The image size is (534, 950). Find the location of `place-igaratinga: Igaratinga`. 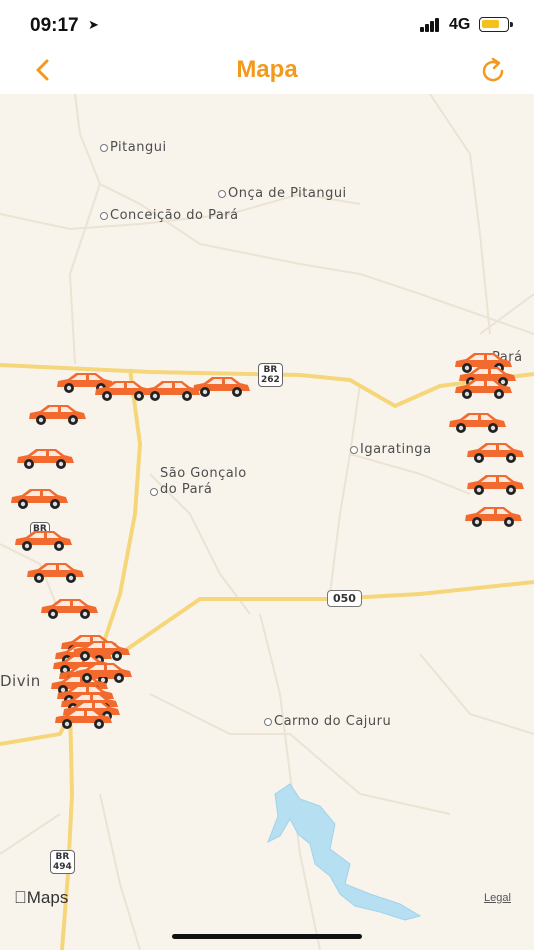

place-igaratinga: Igaratinga is located at coordinates (391, 449).